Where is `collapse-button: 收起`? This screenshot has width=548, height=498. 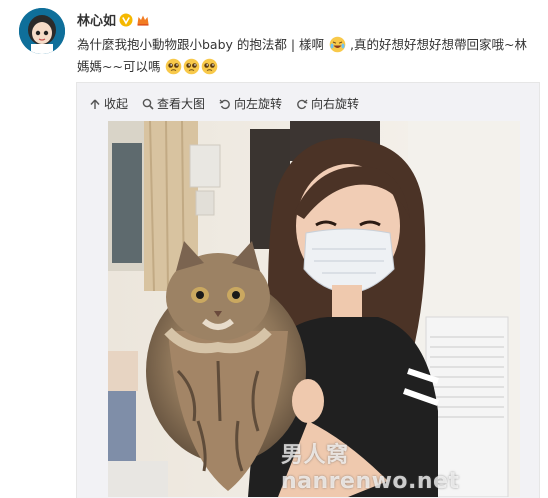 collapse-button: 收起 is located at coordinates (108, 103).